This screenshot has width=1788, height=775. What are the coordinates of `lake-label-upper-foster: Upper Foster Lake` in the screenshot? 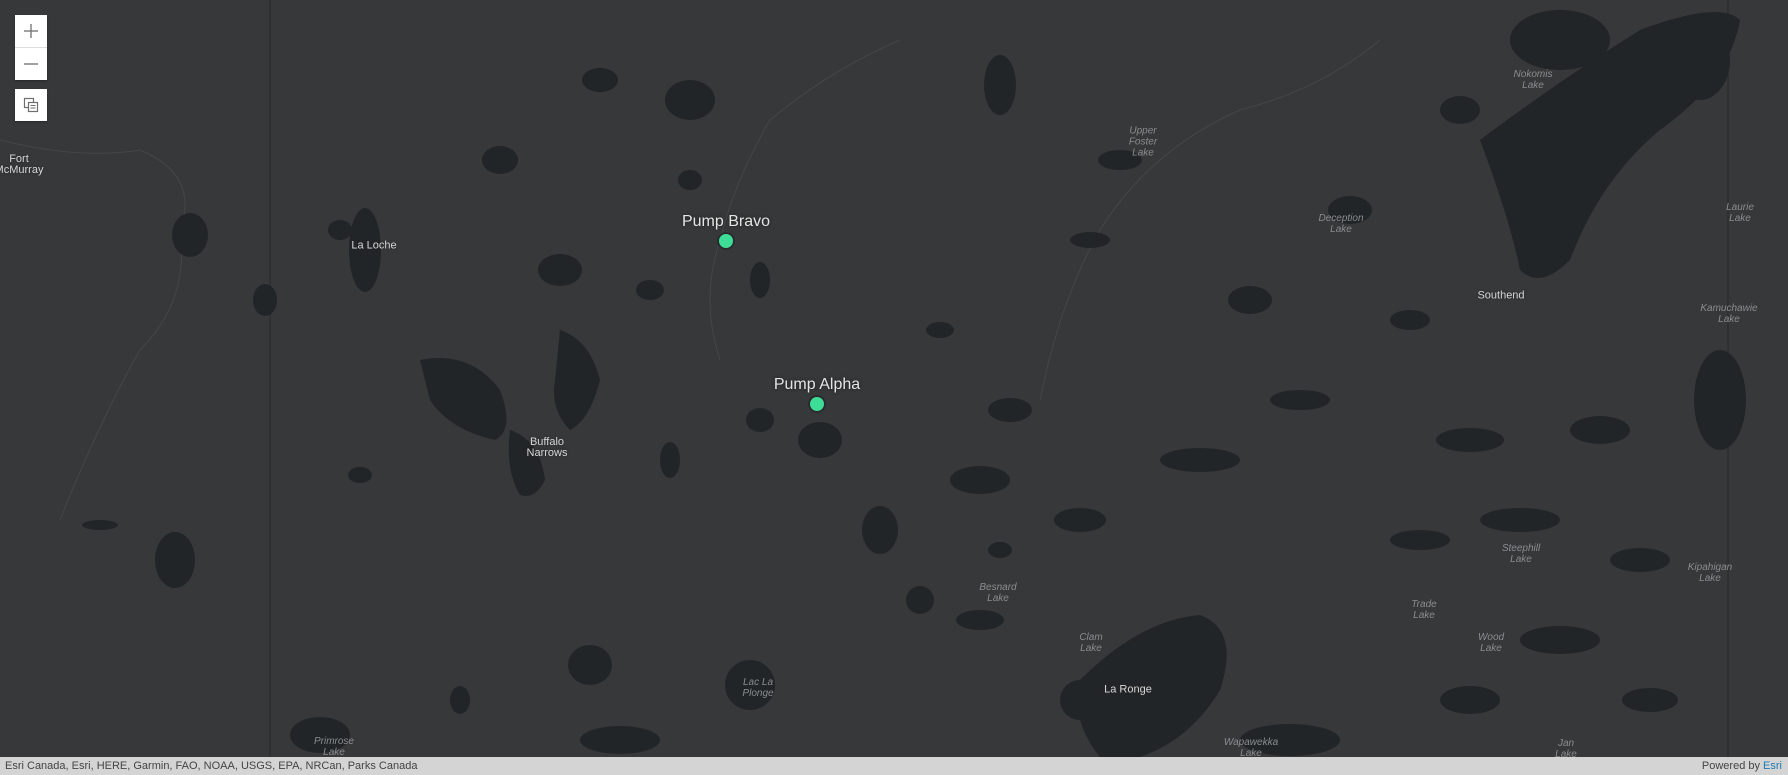 It's located at (1143, 142).